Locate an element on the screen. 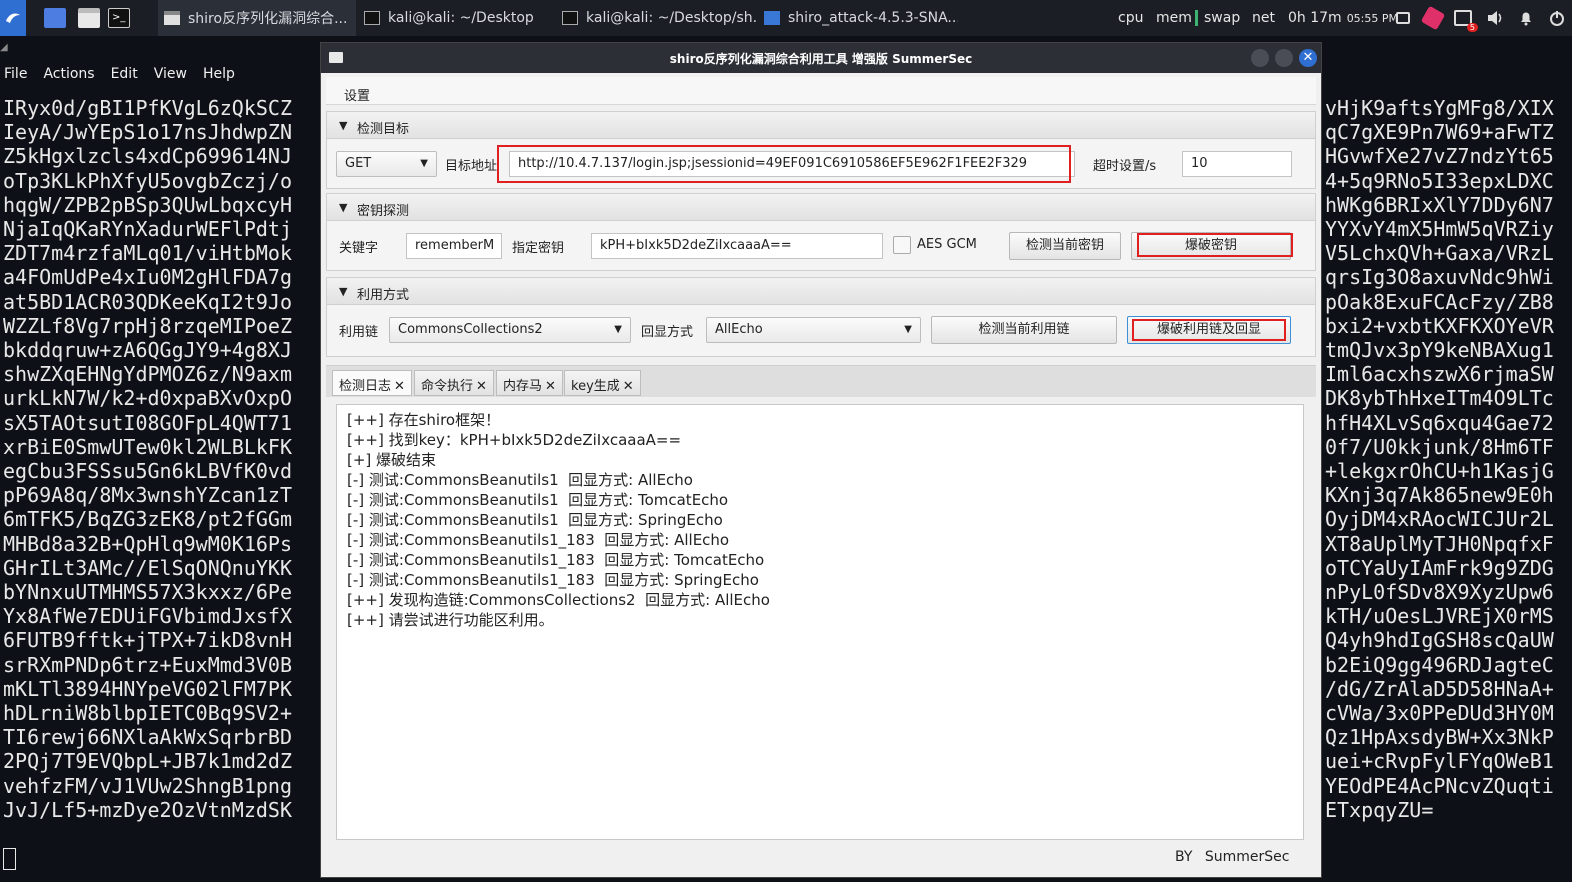  terminal-line: ETxpqyZU= is located at coordinates (1379, 809).